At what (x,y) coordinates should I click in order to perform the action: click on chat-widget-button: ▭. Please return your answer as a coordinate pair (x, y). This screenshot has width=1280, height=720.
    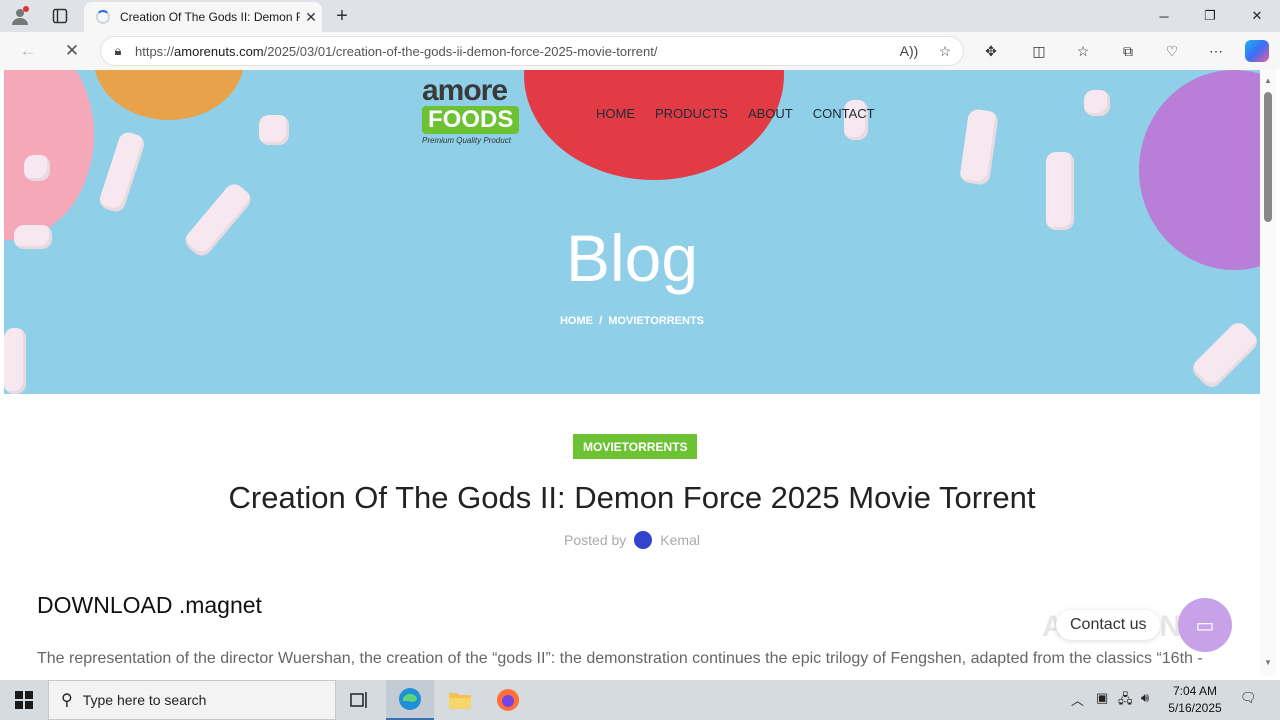
    Looking at the image, I should click on (1205, 625).